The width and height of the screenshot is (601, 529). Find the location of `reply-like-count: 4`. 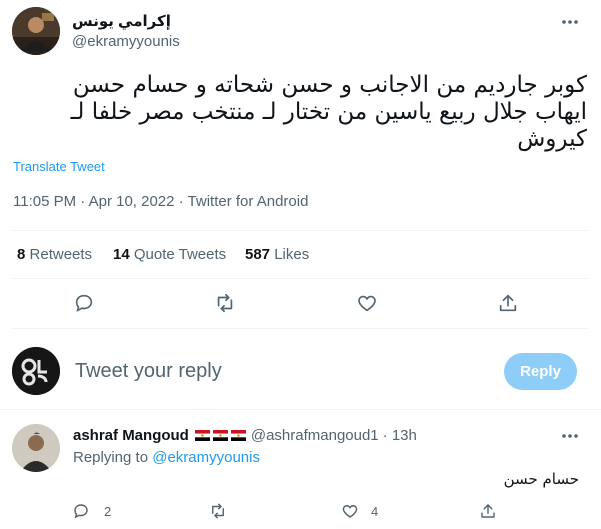

reply-like-count: 4 is located at coordinates (375, 511).